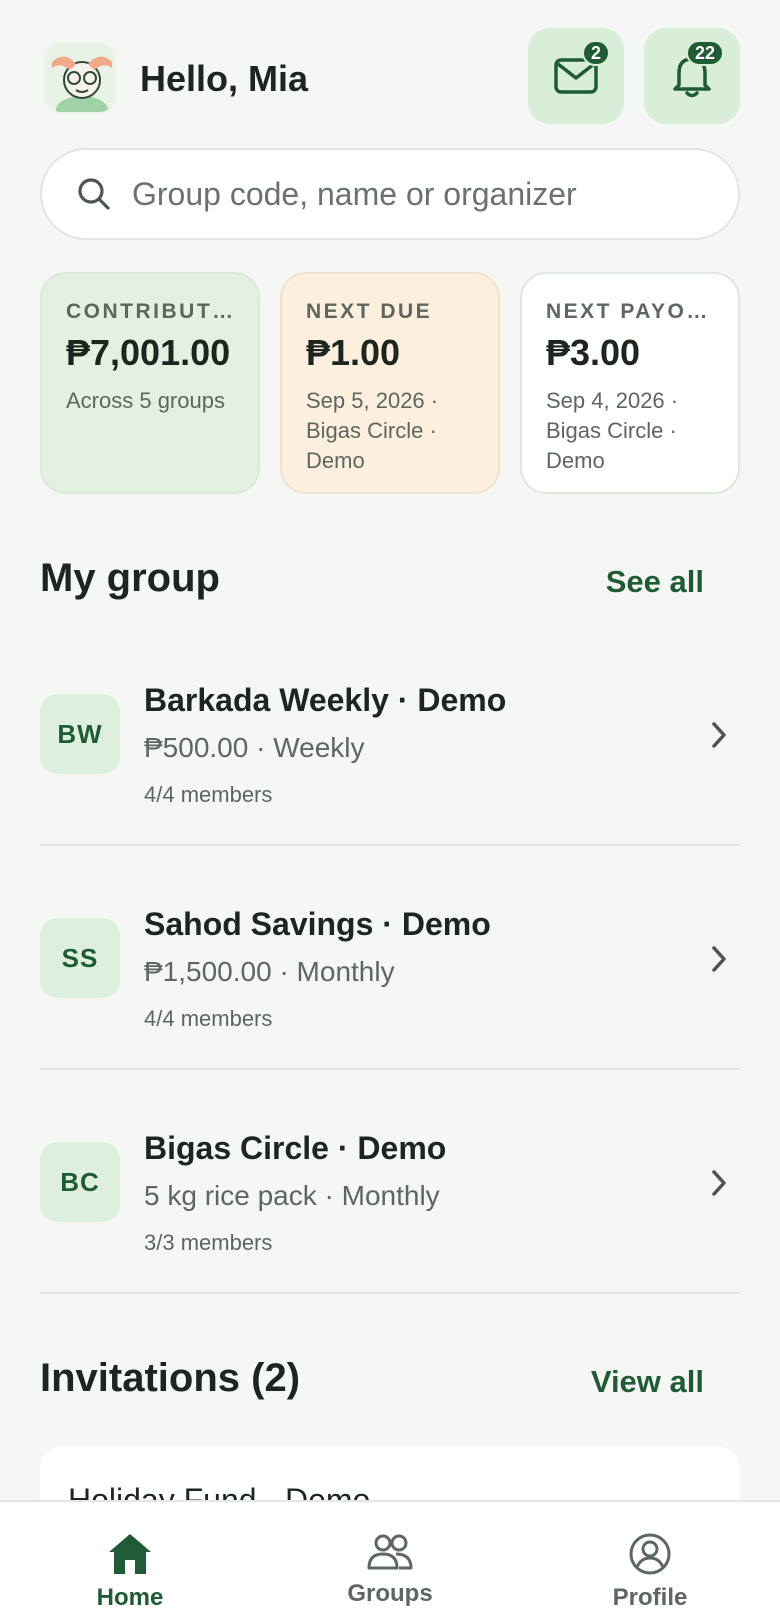  Describe the element at coordinates (224, 78) in the screenshot. I see `greeting: Hello, Mia` at that location.